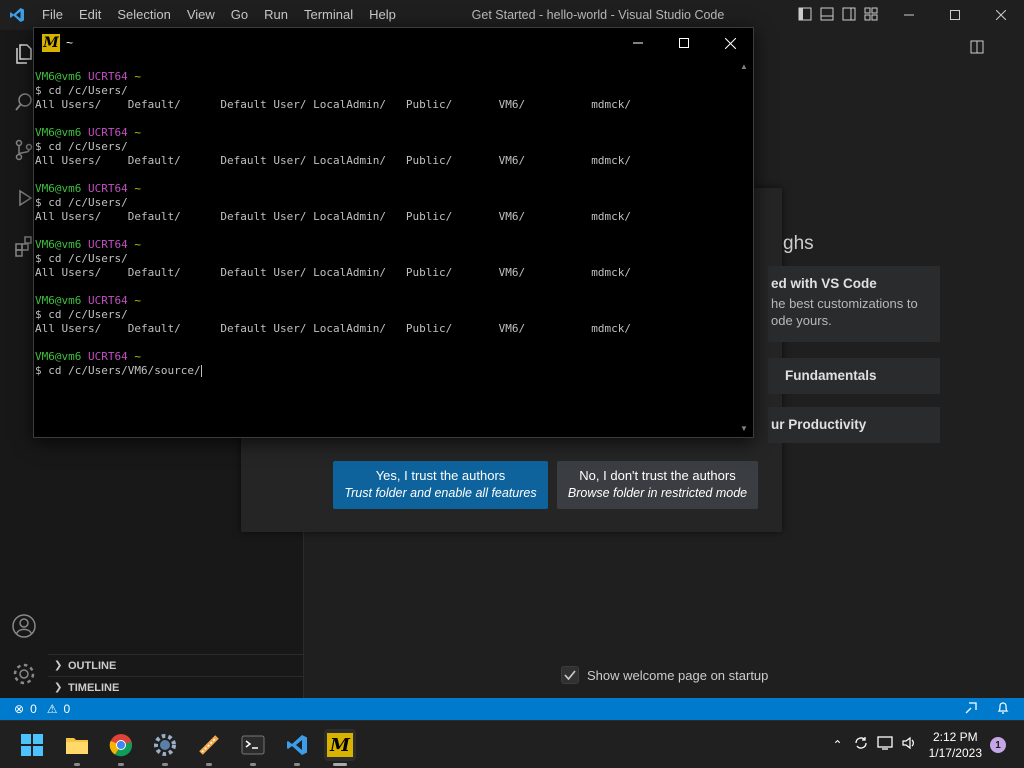 The image size is (1024, 768). I want to click on warning-icon: ⚠, so click(52, 709).